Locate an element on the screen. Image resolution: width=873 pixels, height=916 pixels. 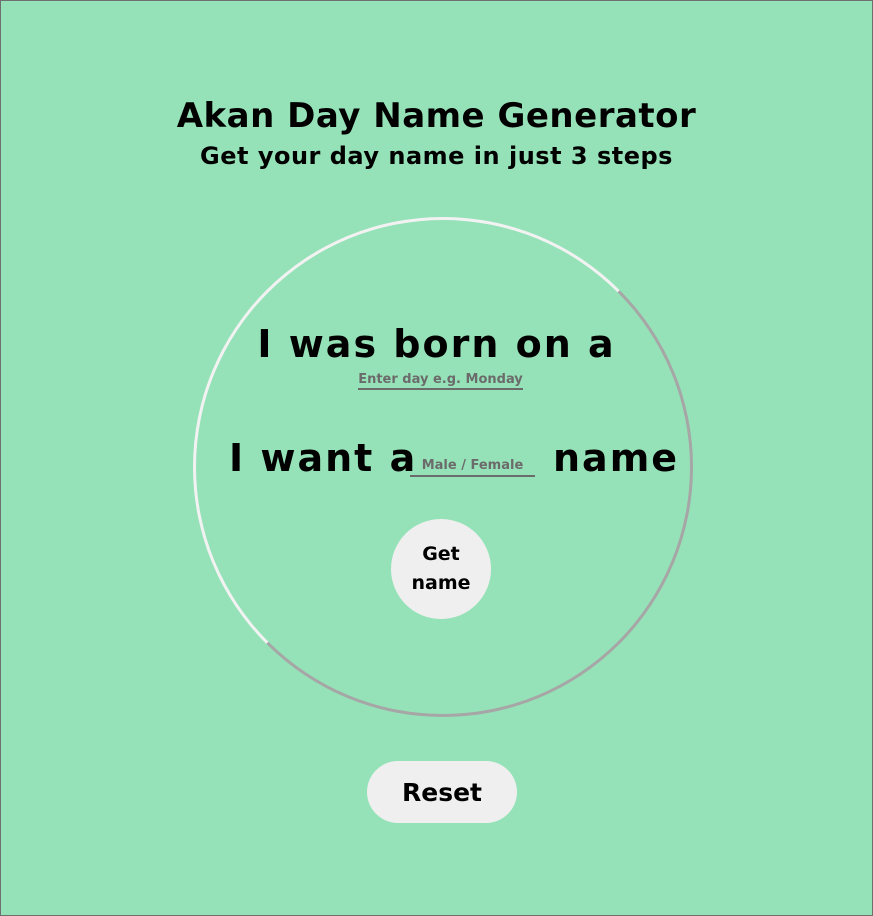
want-label: I want a is located at coordinates (323, 458).